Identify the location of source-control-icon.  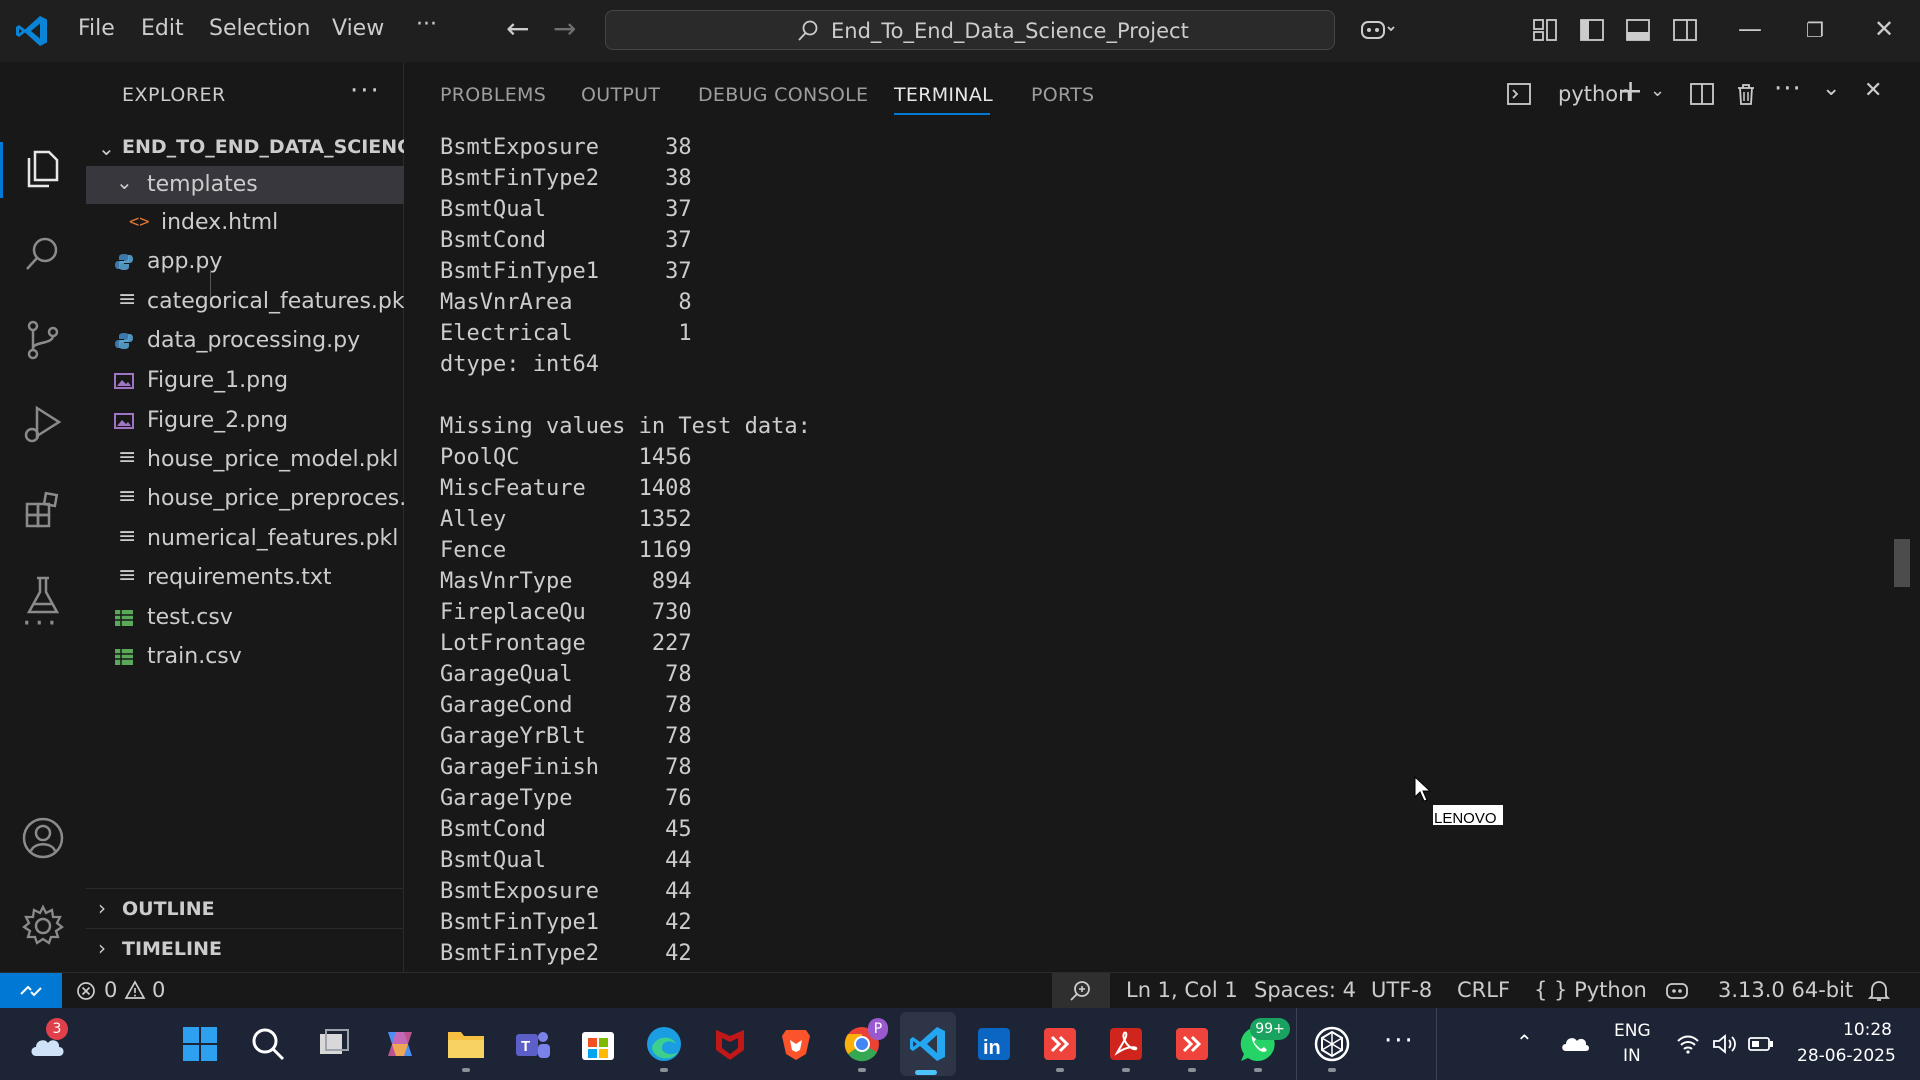
(43, 340).